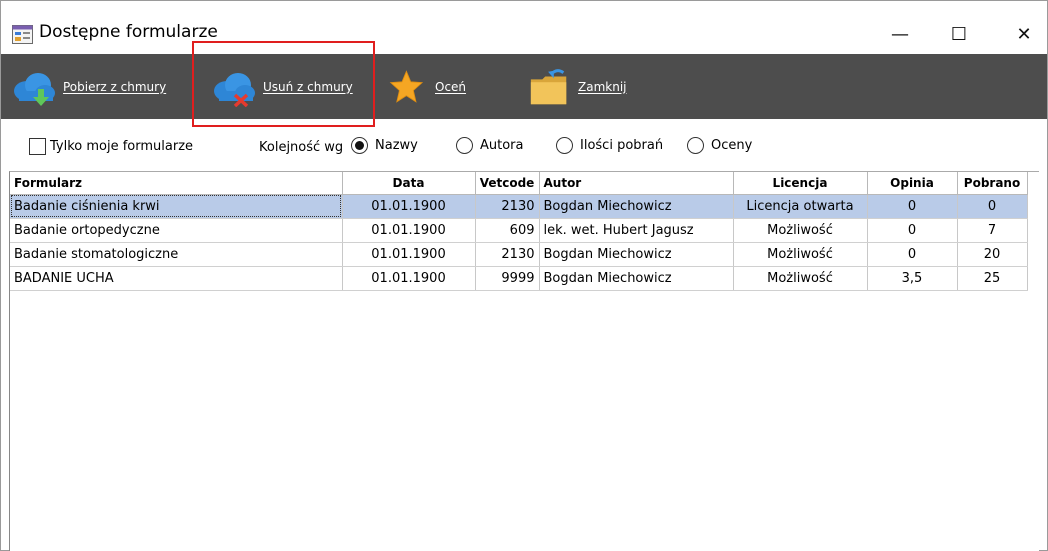 This screenshot has height=551, width=1048. What do you see at coordinates (800, 206) in the screenshot?
I see `cell-license: Licencja otwarta` at bounding box center [800, 206].